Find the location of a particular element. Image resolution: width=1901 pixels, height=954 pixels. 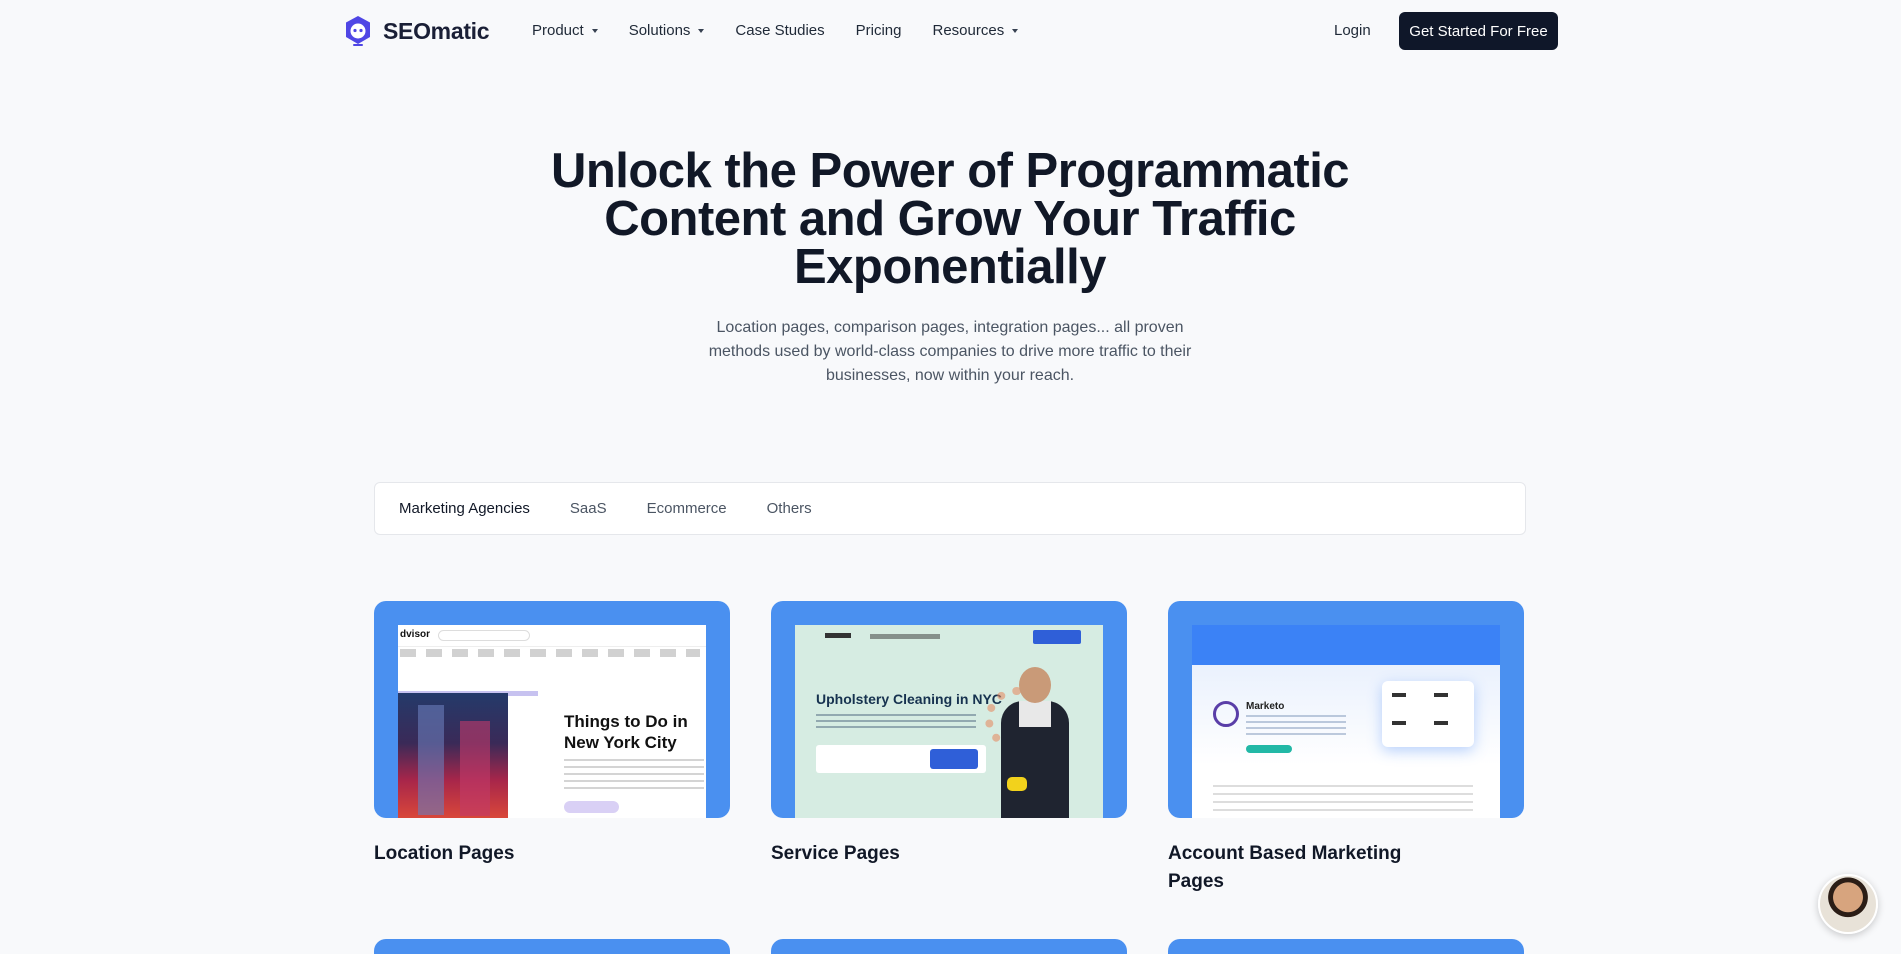

menu-item-case-studies: Case Studies is located at coordinates (779, 30).